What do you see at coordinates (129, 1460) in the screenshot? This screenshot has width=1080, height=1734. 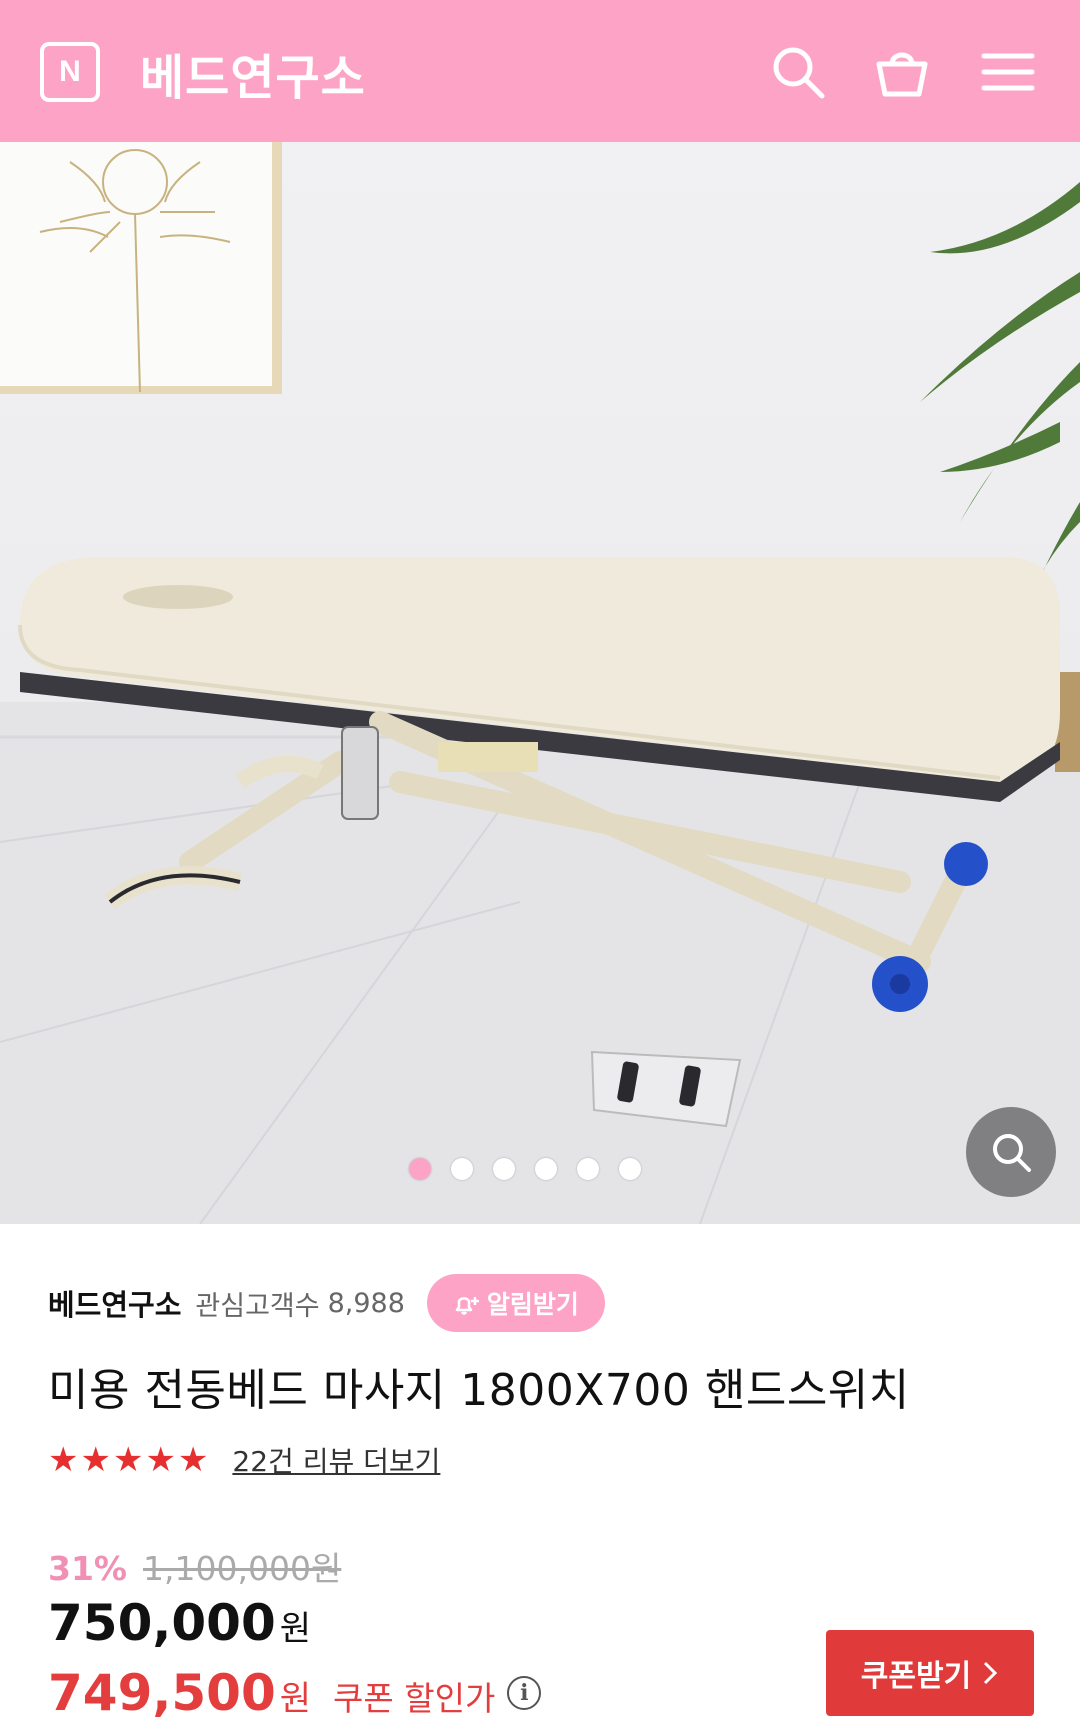 I see `rating-stars: ★★★★★` at bounding box center [129, 1460].